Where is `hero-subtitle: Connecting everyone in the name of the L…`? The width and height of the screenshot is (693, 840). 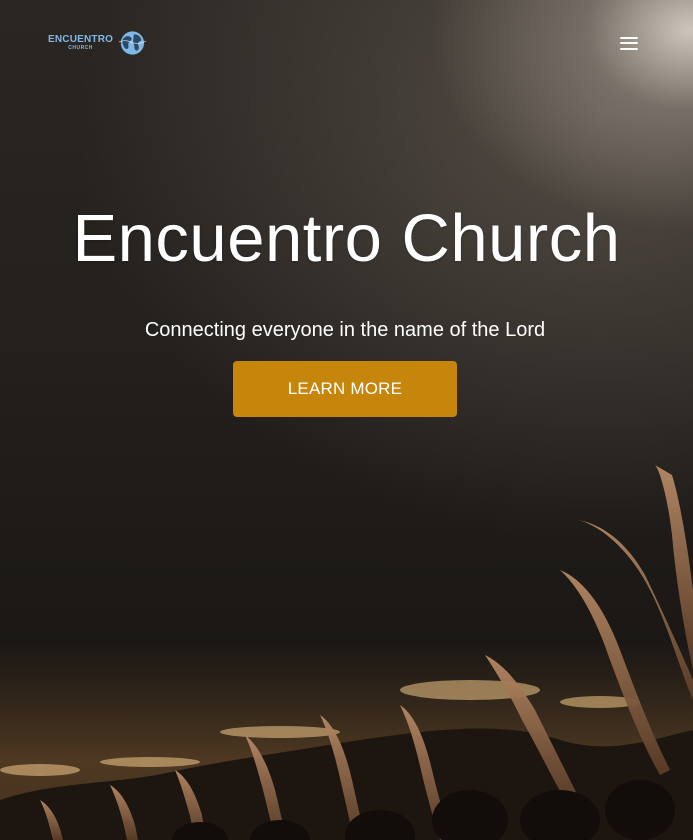 hero-subtitle: Connecting everyone in the name of the L… is located at coordinates (345, 330).